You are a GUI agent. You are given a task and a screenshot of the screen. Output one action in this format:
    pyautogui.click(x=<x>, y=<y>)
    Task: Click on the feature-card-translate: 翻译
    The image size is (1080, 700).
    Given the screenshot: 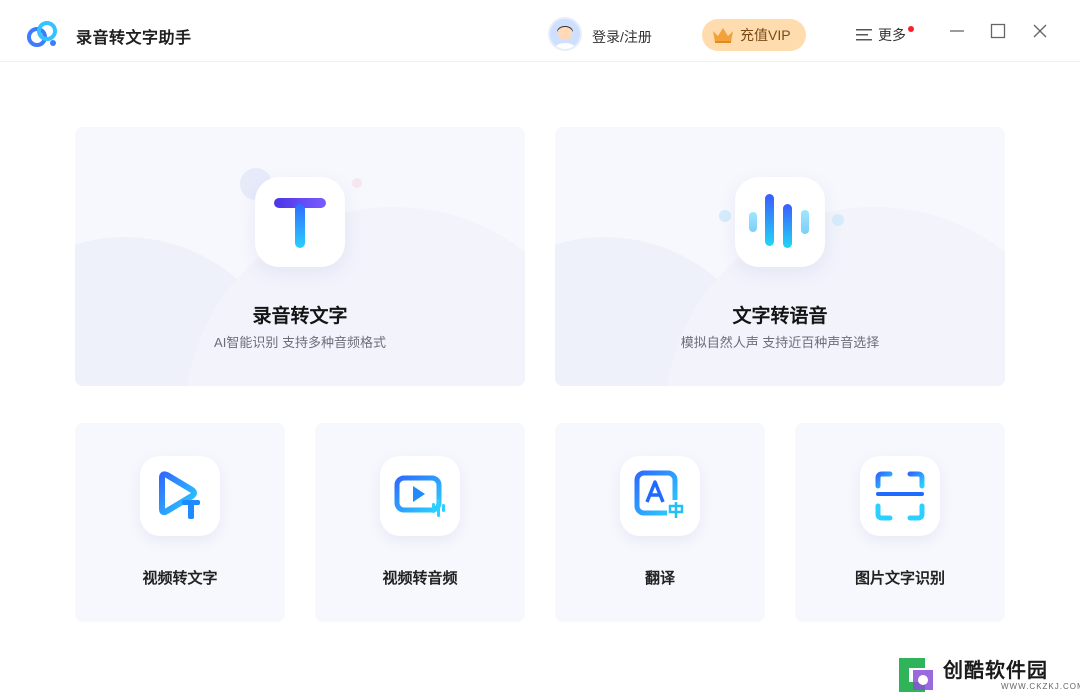 What is the action you would take?
    pyautogui.click(x=660, y=522)
    